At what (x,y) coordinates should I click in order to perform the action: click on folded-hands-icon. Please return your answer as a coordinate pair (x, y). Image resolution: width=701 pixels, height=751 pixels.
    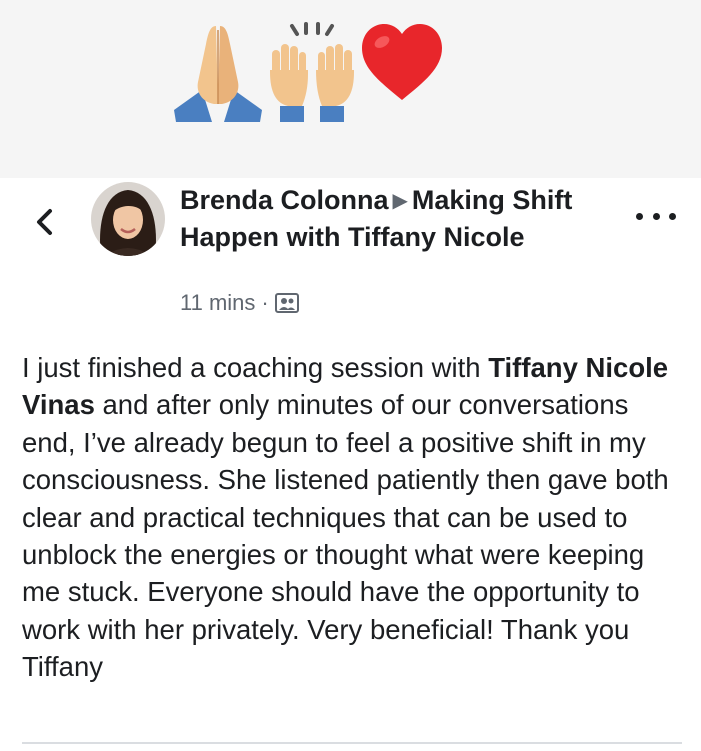
    Looking at the image, I should click on (218, 74).